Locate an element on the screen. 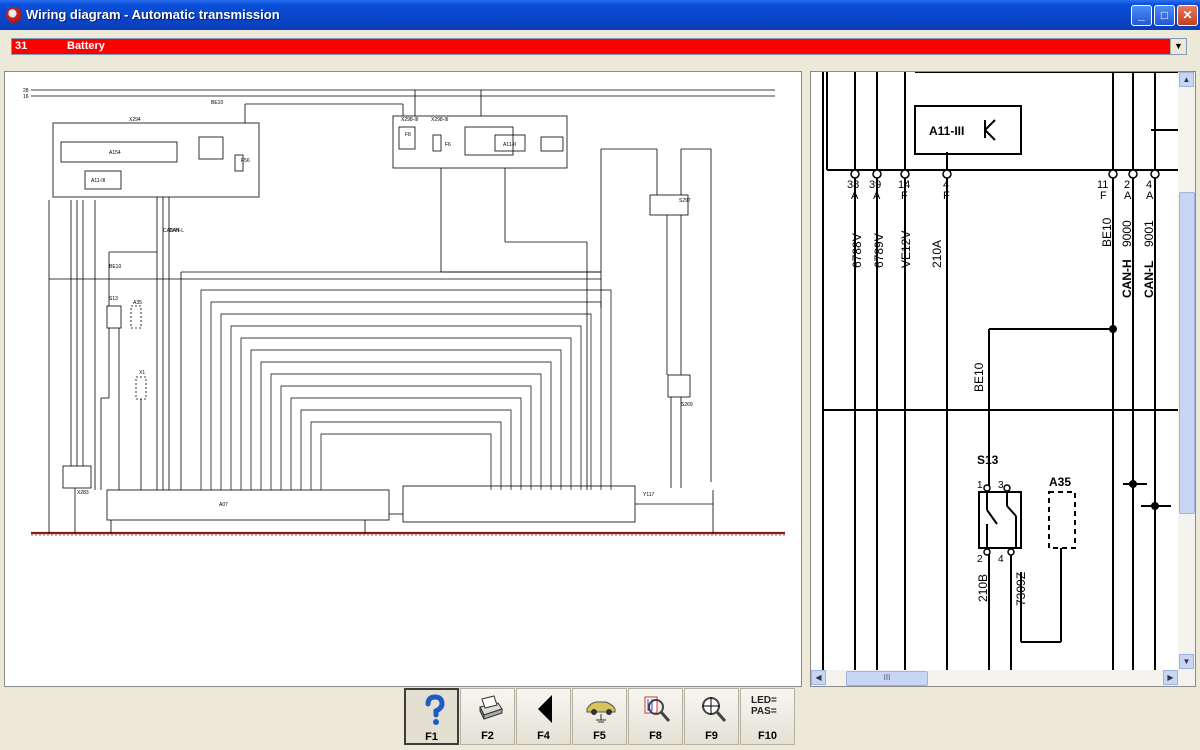 The image size is (1200, 750). back-button: F4 is located at coordinates (543, 716).